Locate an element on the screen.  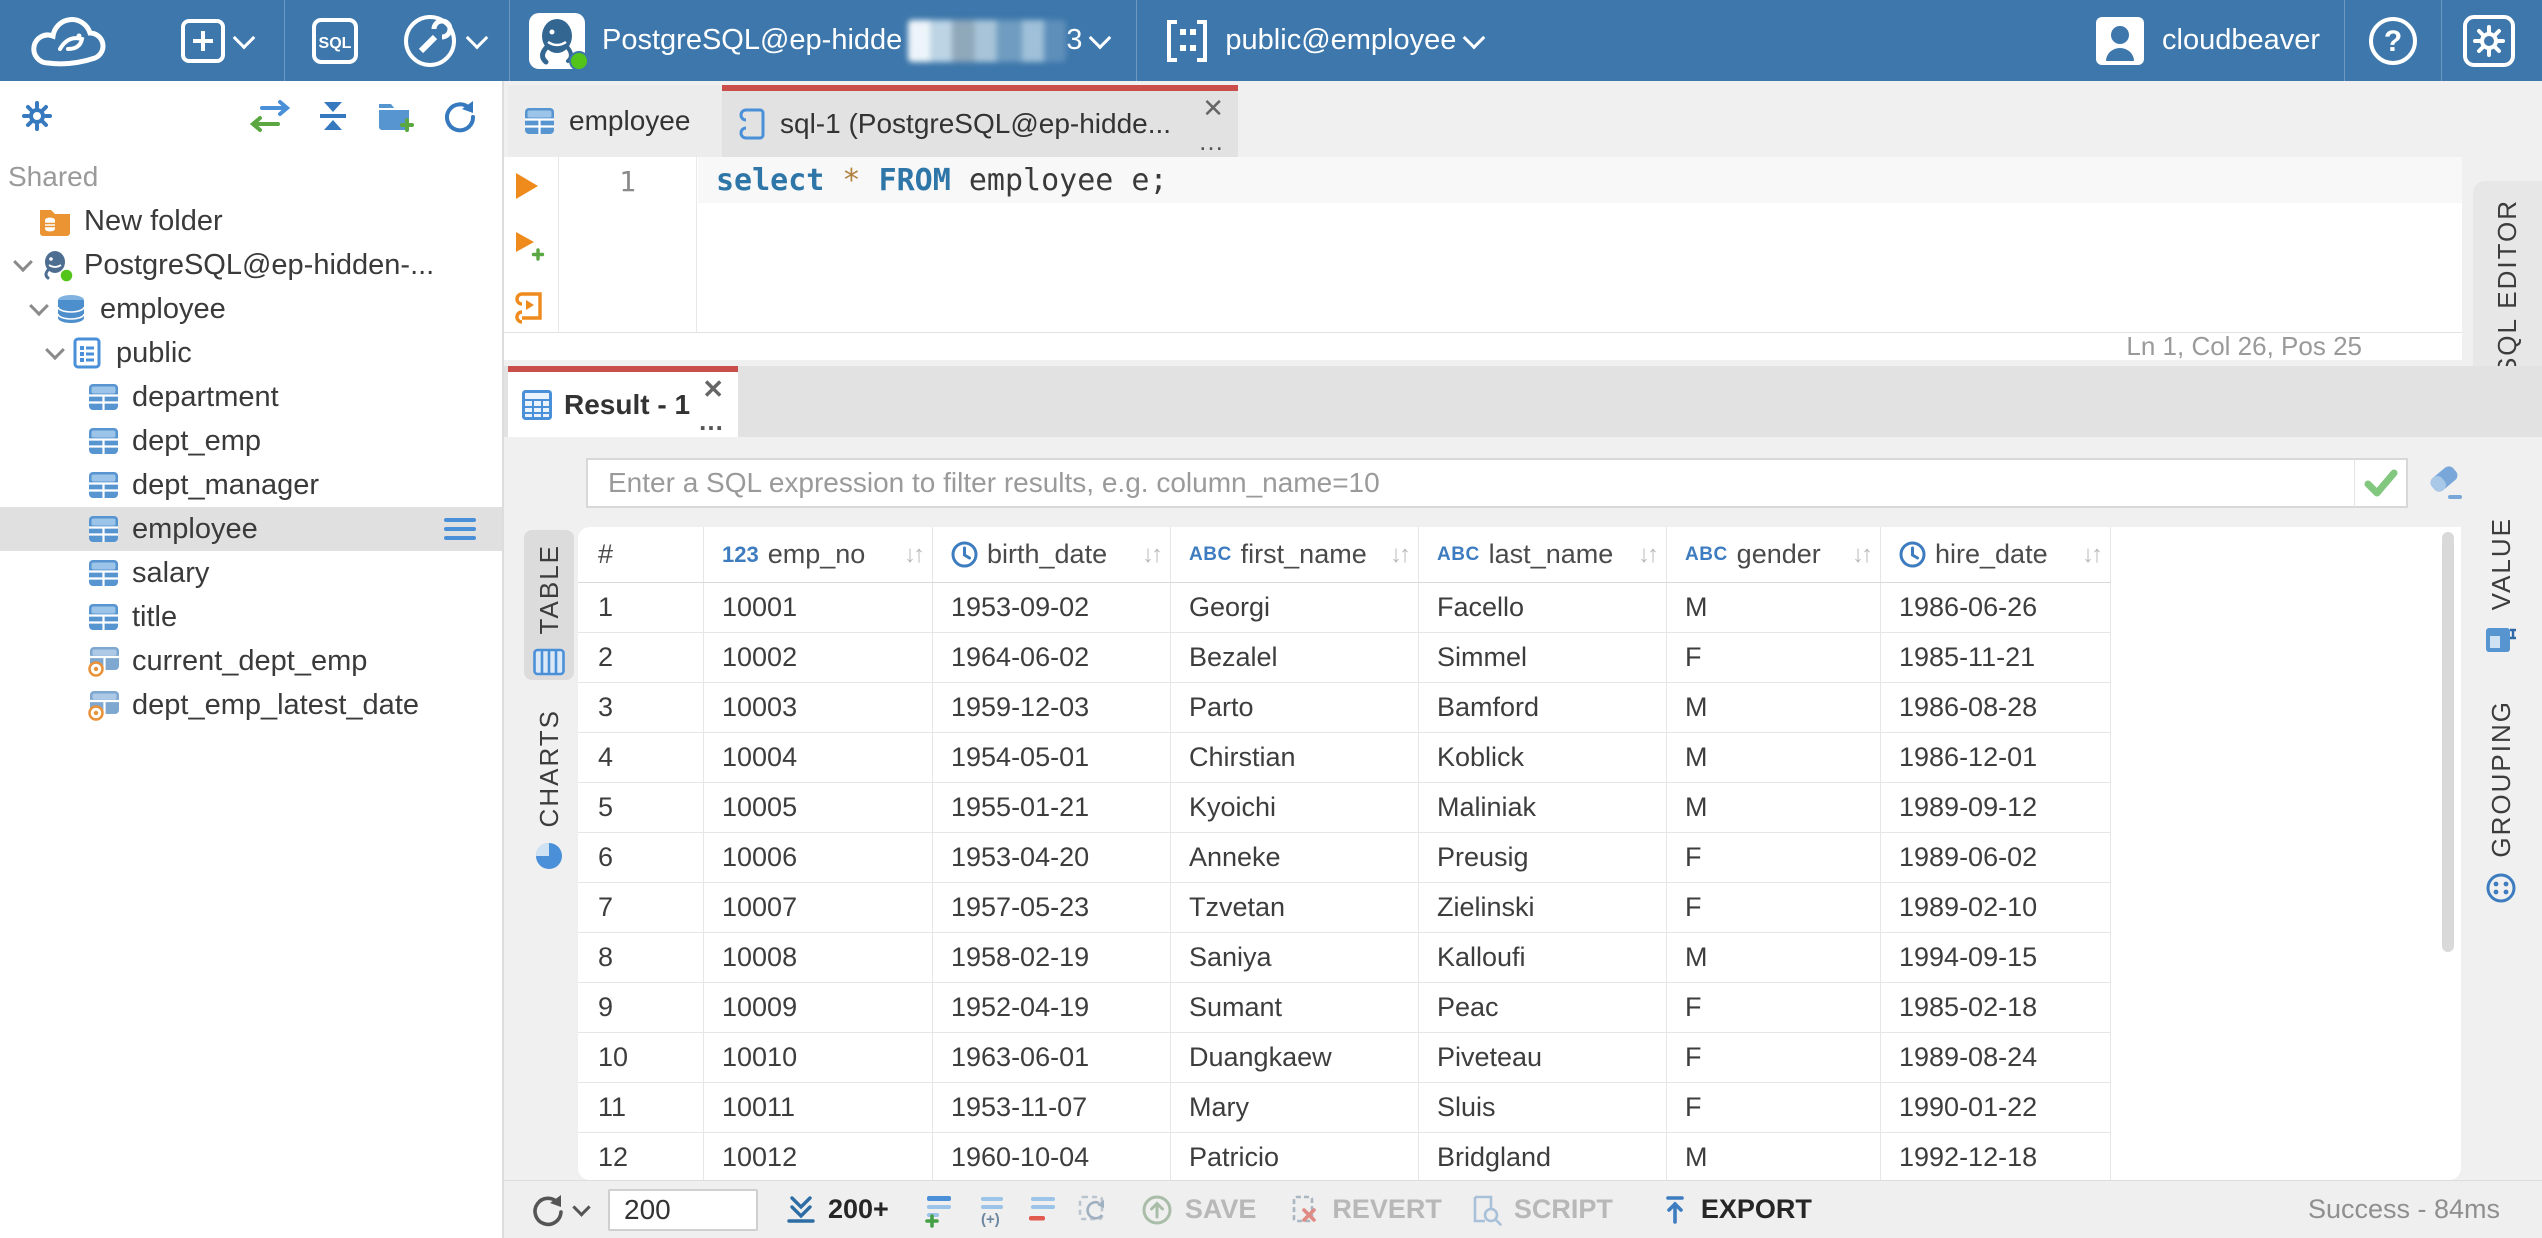
table-cell: Bezalel is located at coordinates (1295, 657).